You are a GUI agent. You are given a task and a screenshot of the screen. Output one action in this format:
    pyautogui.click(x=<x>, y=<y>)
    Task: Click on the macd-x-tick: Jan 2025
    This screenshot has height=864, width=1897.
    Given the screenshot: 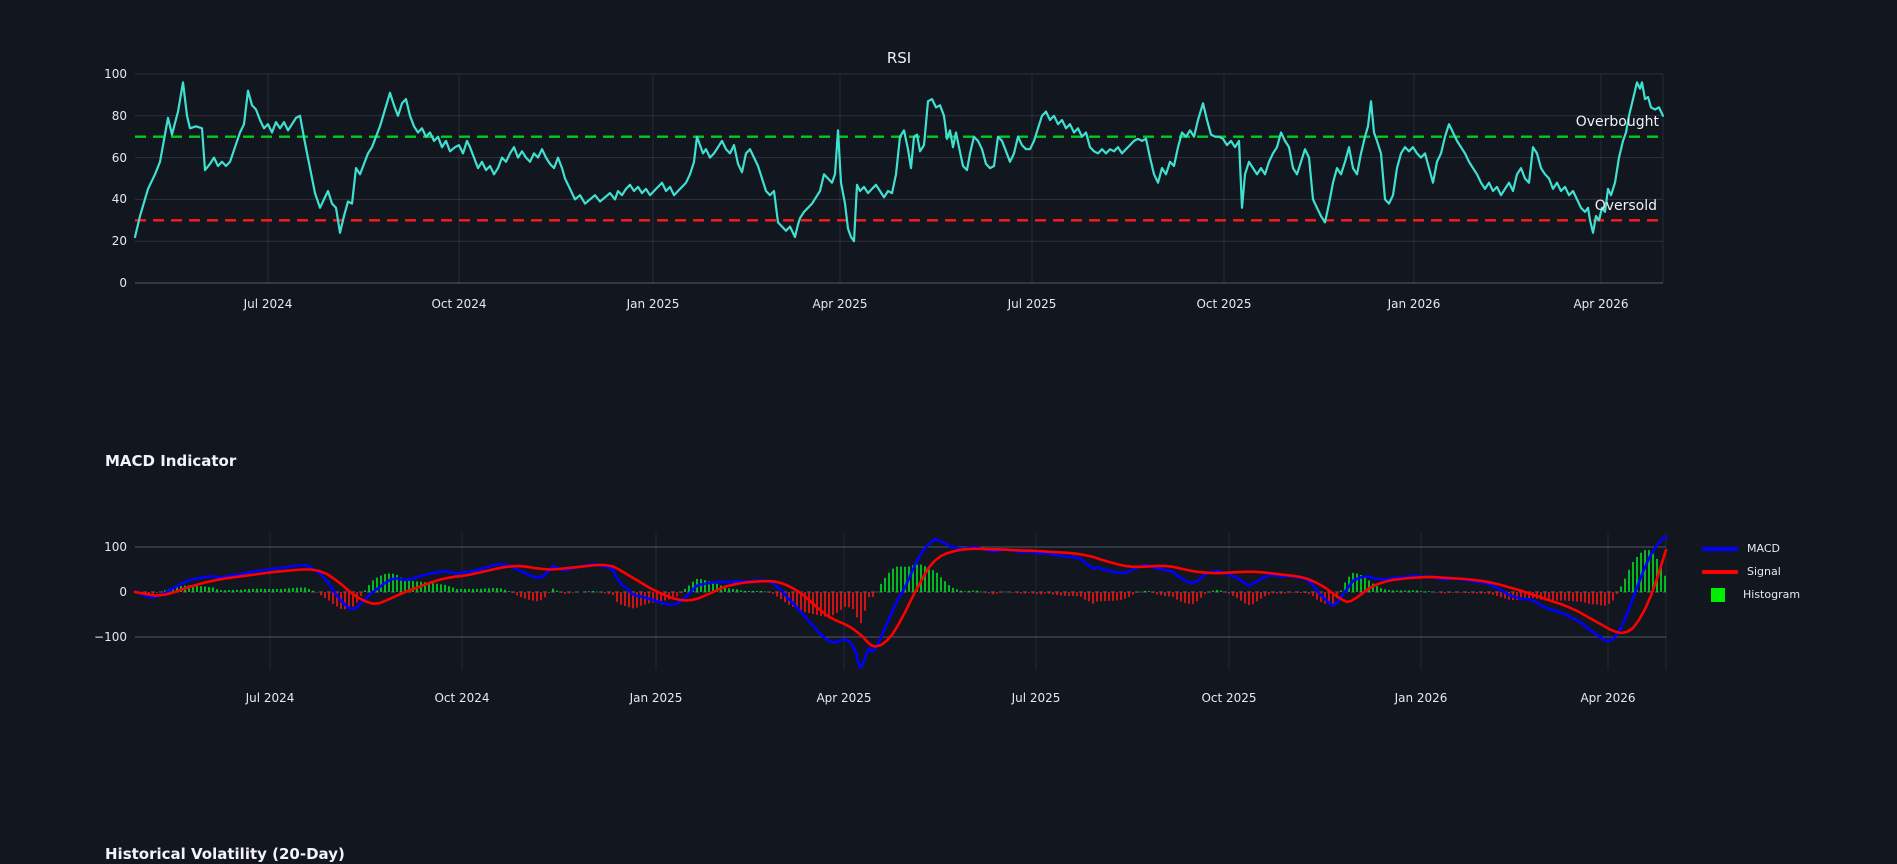 What is the action you would take?
    pyautogui.click(x=656, y=698)
    